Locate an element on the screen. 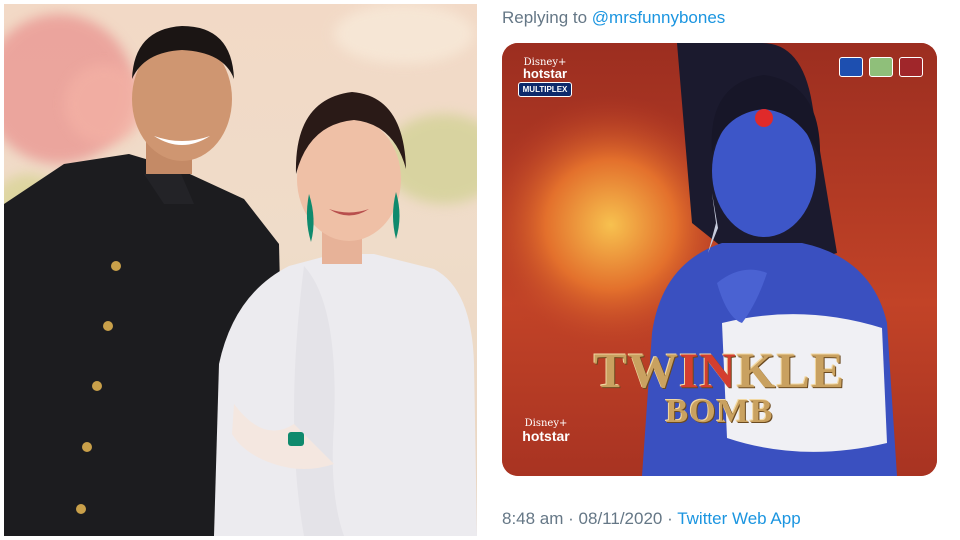 The height and width of the screenshot is (540, 960). poster-badges is located at coordinates (881, 67).